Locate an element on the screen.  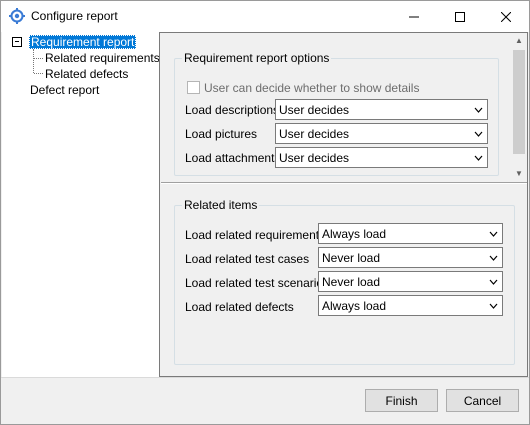
close-icon is located at coordinates (506, 16).